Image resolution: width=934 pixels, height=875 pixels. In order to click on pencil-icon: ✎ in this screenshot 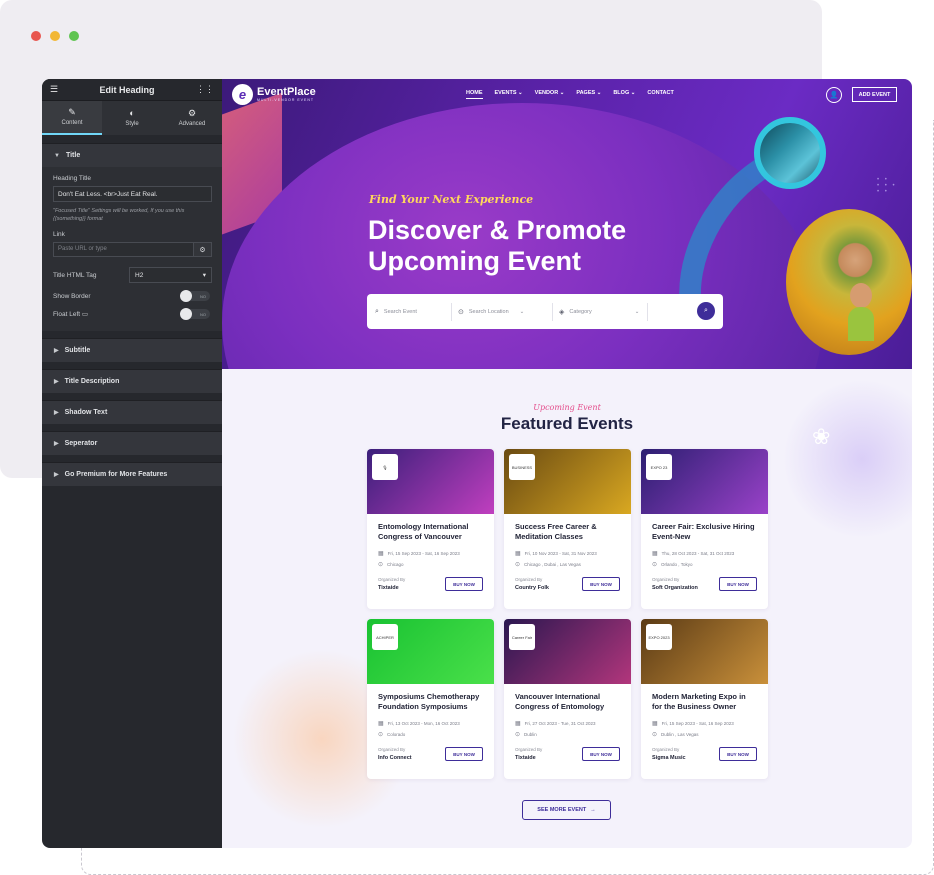, I will do `click(72, 112)`.